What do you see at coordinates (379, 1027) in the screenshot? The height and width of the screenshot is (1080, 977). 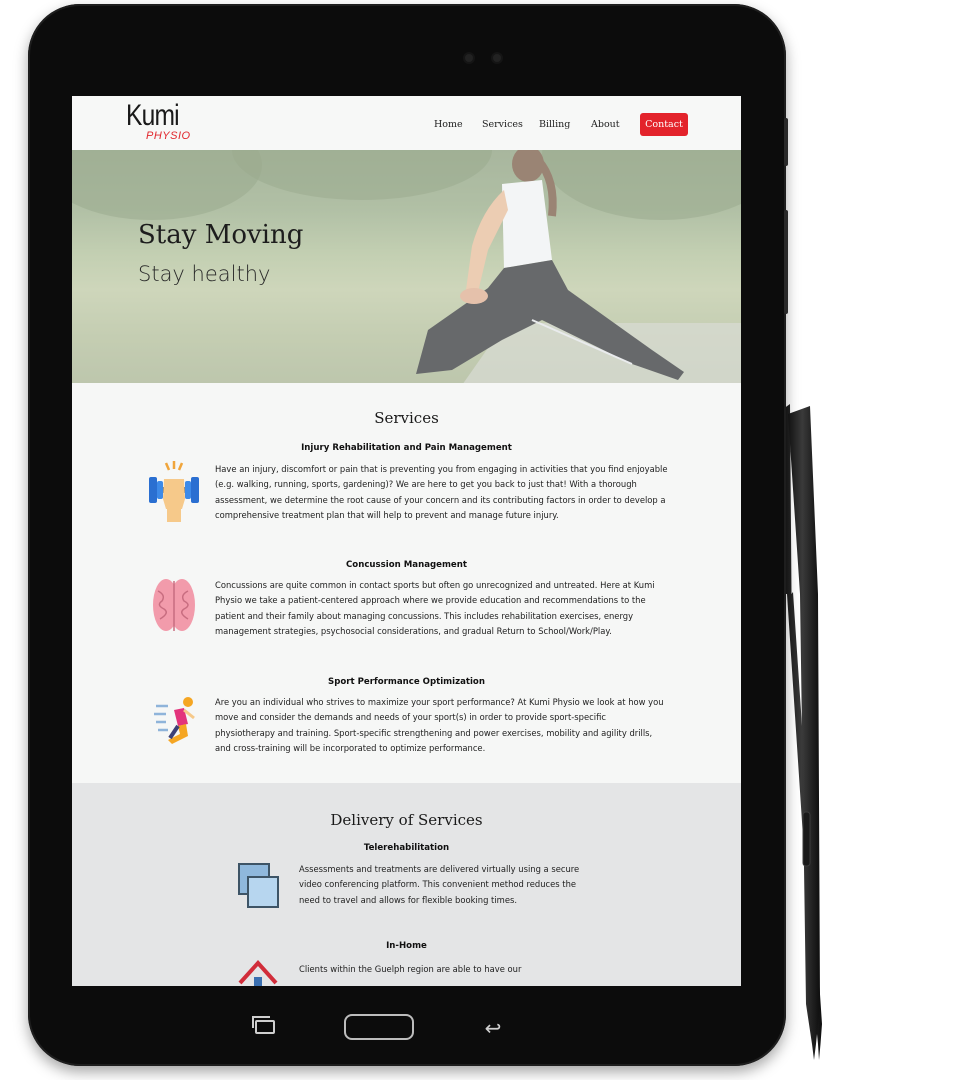 I see `home-button` at bounding box center [379, 1027].